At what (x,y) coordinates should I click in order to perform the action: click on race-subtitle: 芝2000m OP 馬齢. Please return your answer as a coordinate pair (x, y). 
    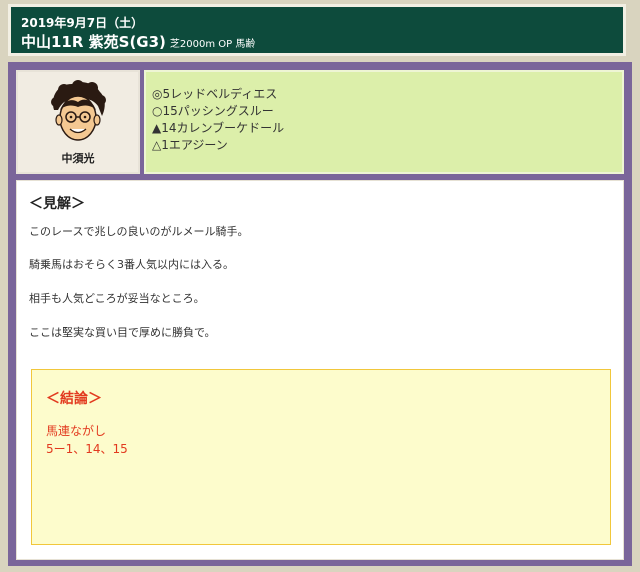
    Looking at the image, I should click on (212, 44).